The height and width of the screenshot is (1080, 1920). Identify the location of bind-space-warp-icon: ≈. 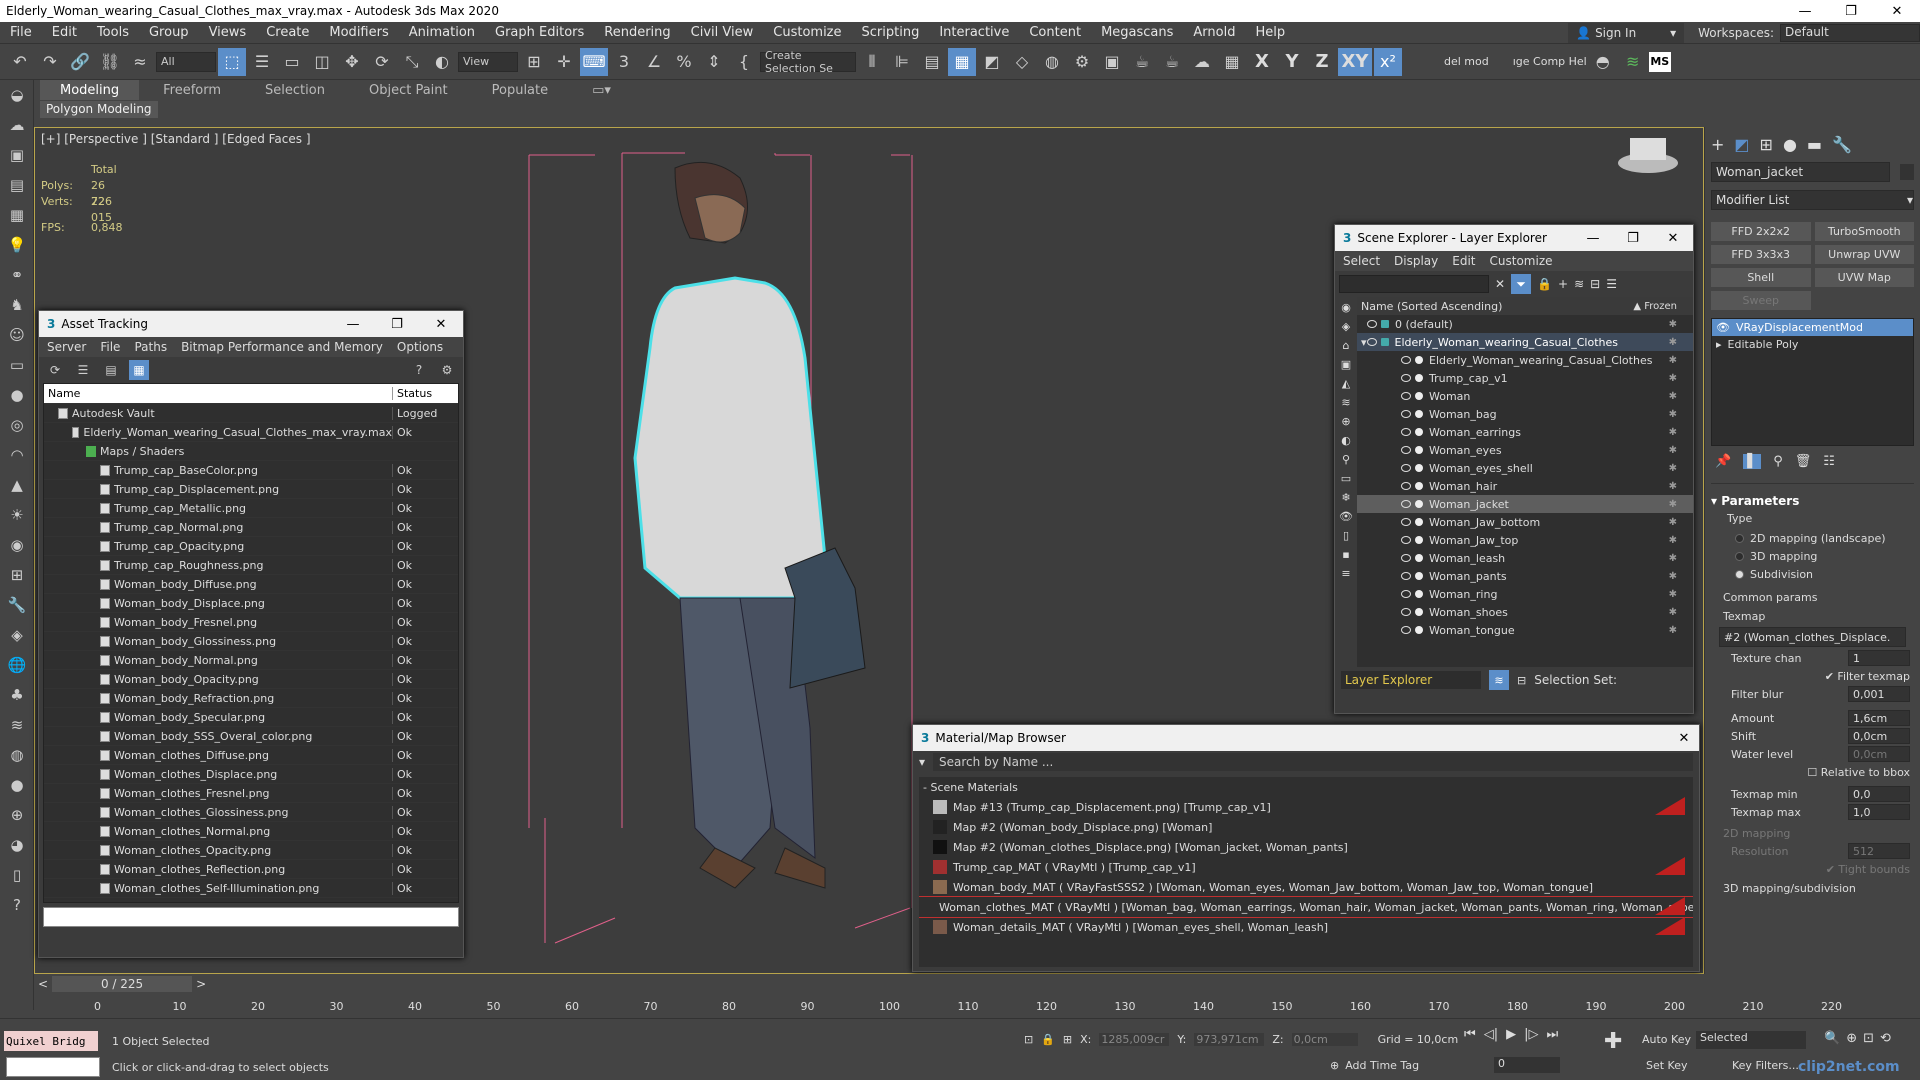
(140, 62).